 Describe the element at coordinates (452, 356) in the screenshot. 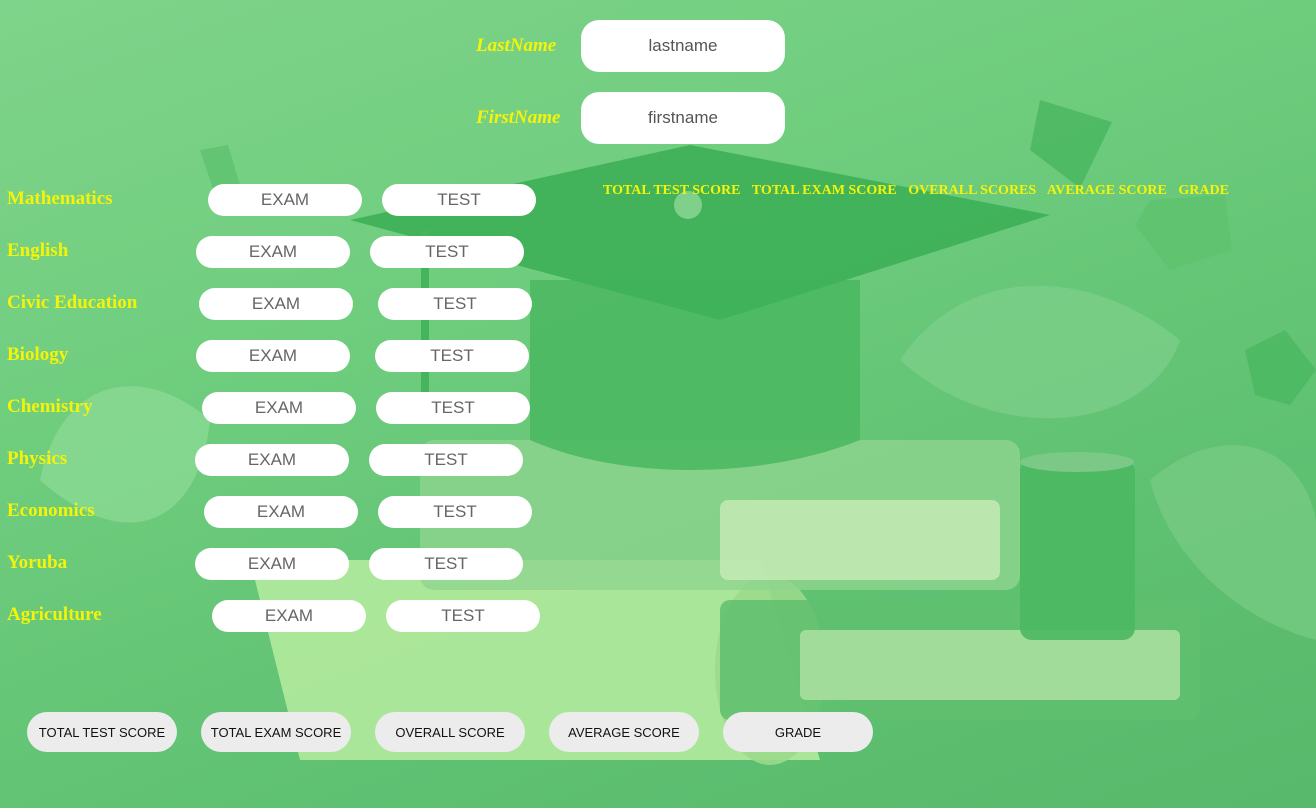

I see `biology-test-input` at that location.